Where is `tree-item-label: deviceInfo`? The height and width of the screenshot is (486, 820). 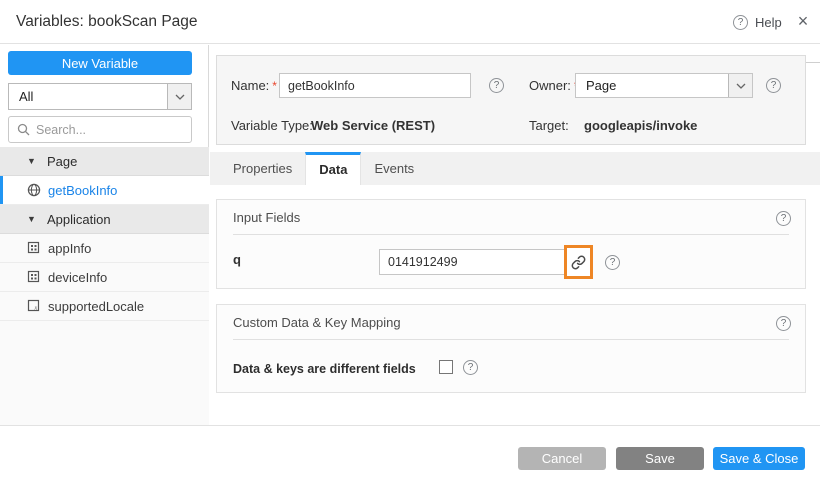
tree-item-label: deviceInfo is located at coordinates (78, 277).